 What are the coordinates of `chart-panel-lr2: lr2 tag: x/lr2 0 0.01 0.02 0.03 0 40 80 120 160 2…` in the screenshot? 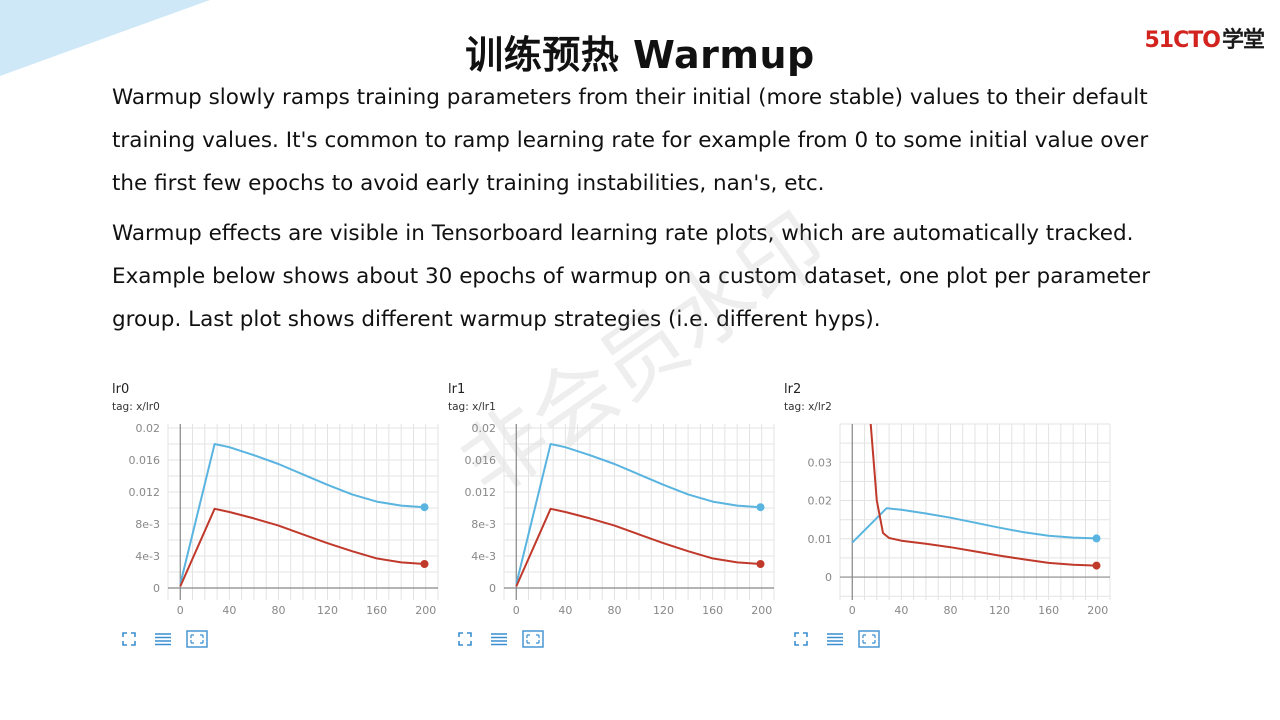 It's located at (949, 522).